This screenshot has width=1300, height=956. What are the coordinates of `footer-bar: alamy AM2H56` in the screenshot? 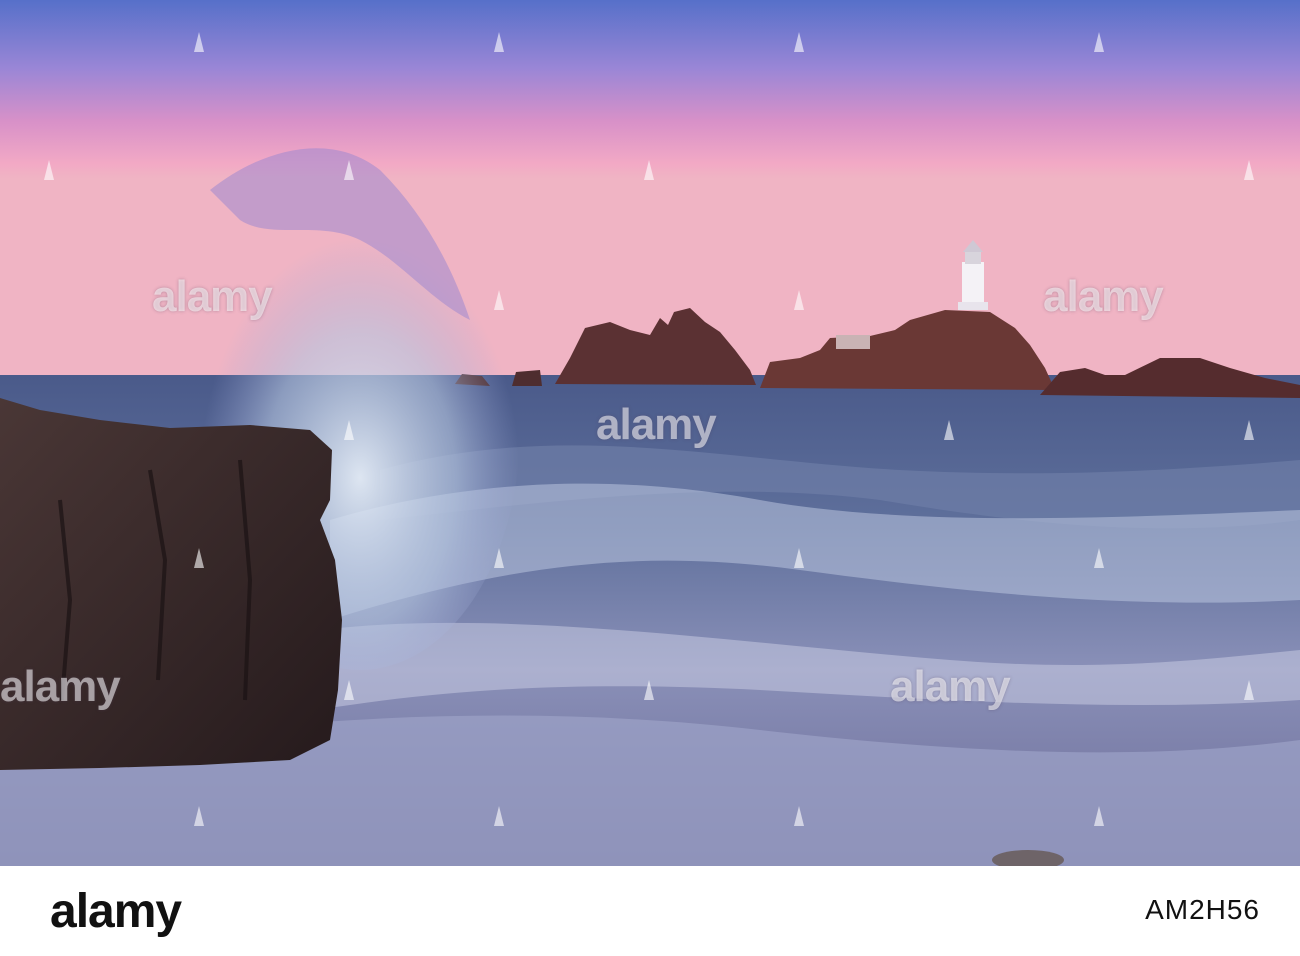 It's located at (650, 911).